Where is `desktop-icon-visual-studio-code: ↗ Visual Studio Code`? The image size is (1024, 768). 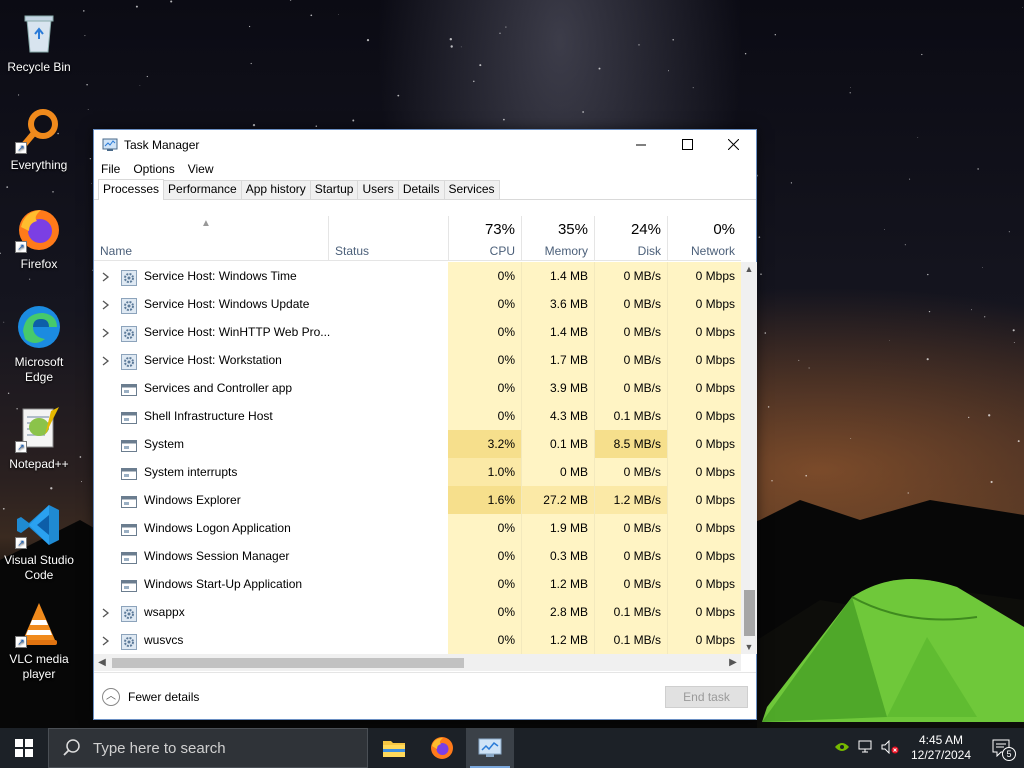 desktop-icon-visual-studio-code: ↗ Visual Studio Code is located at coordinates (39, 542).